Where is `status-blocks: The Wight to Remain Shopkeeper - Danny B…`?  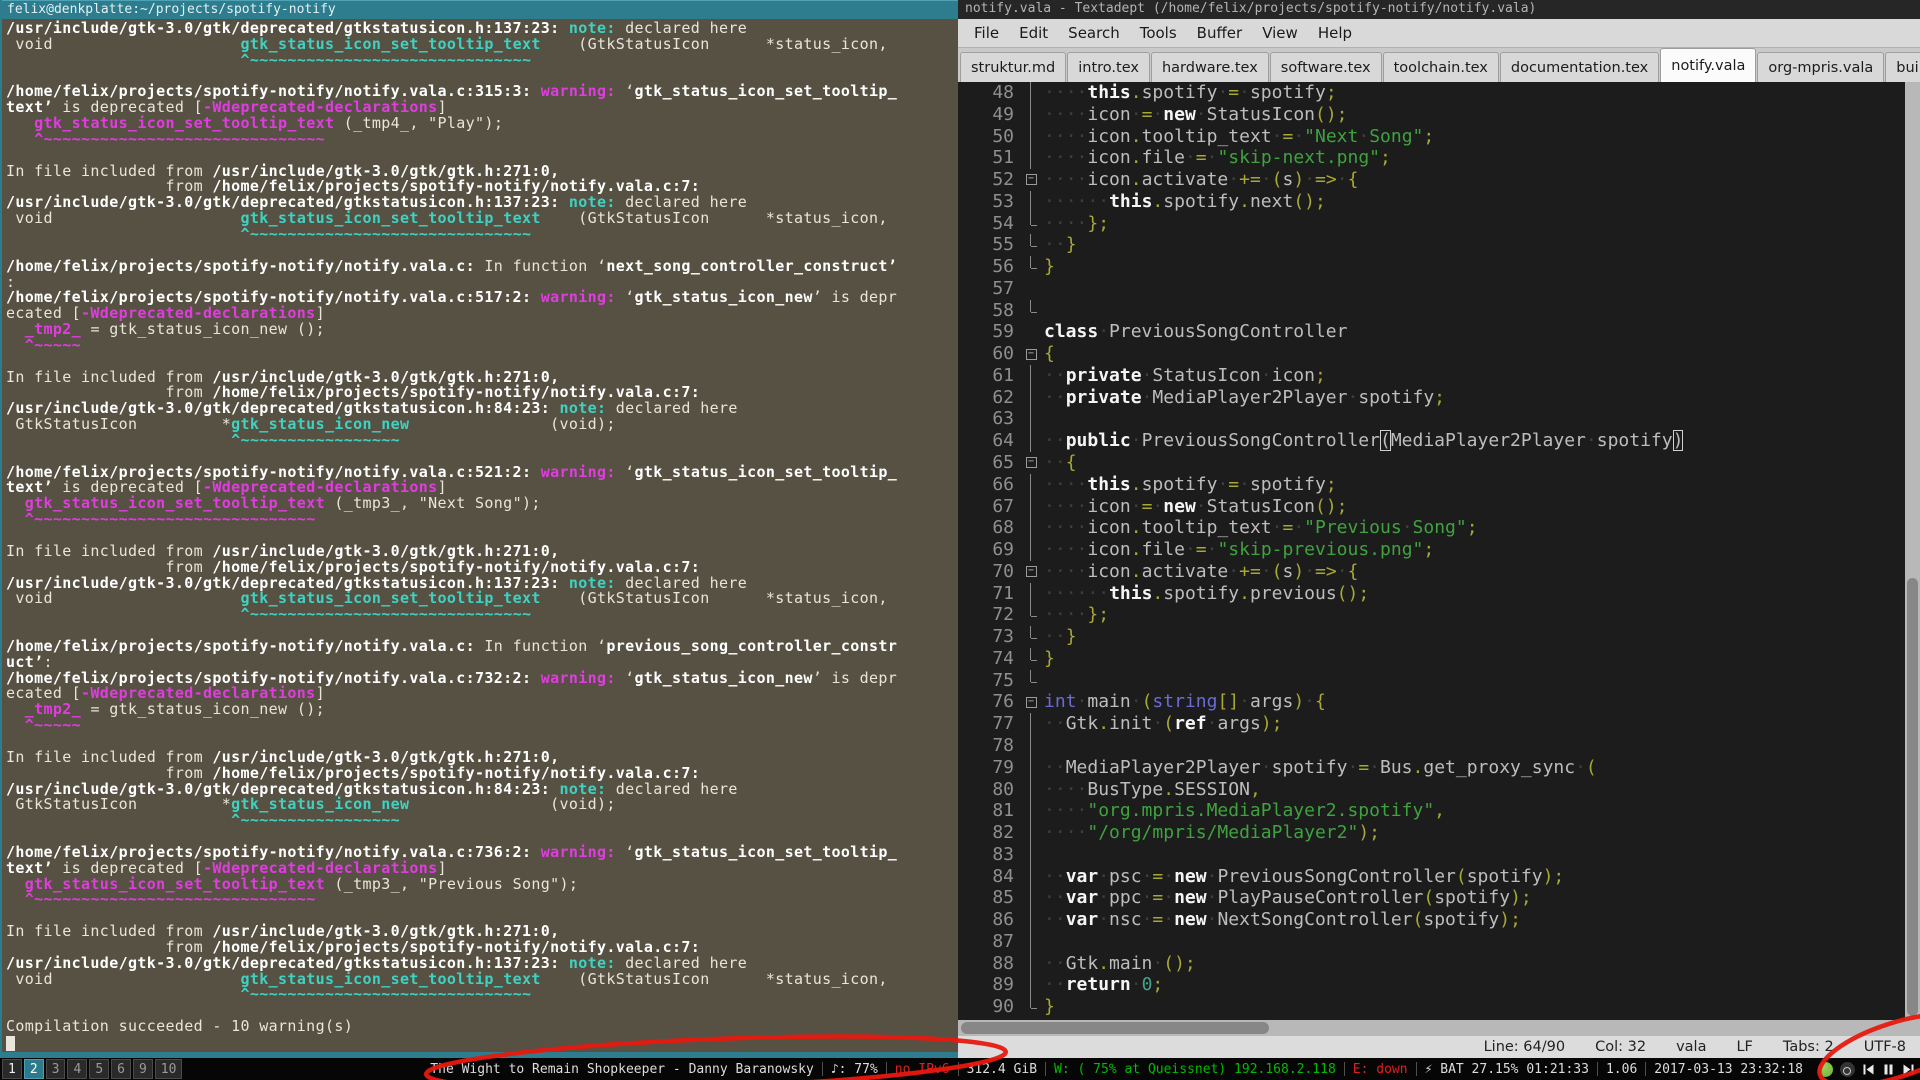 status-blocks: The Wight to Remain Shopkeeper - Danny B… is located at coordinates (1116, 1069).